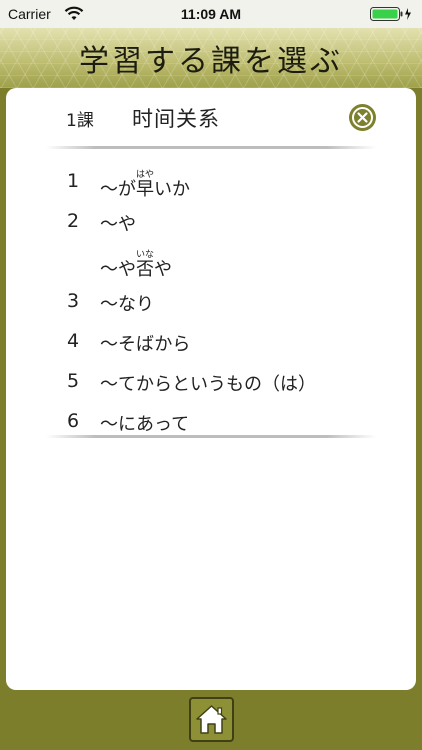  Describe the element at coordinates (211, 421) in the screenshot. I see `list-item: 6 〜にあって` at that location.